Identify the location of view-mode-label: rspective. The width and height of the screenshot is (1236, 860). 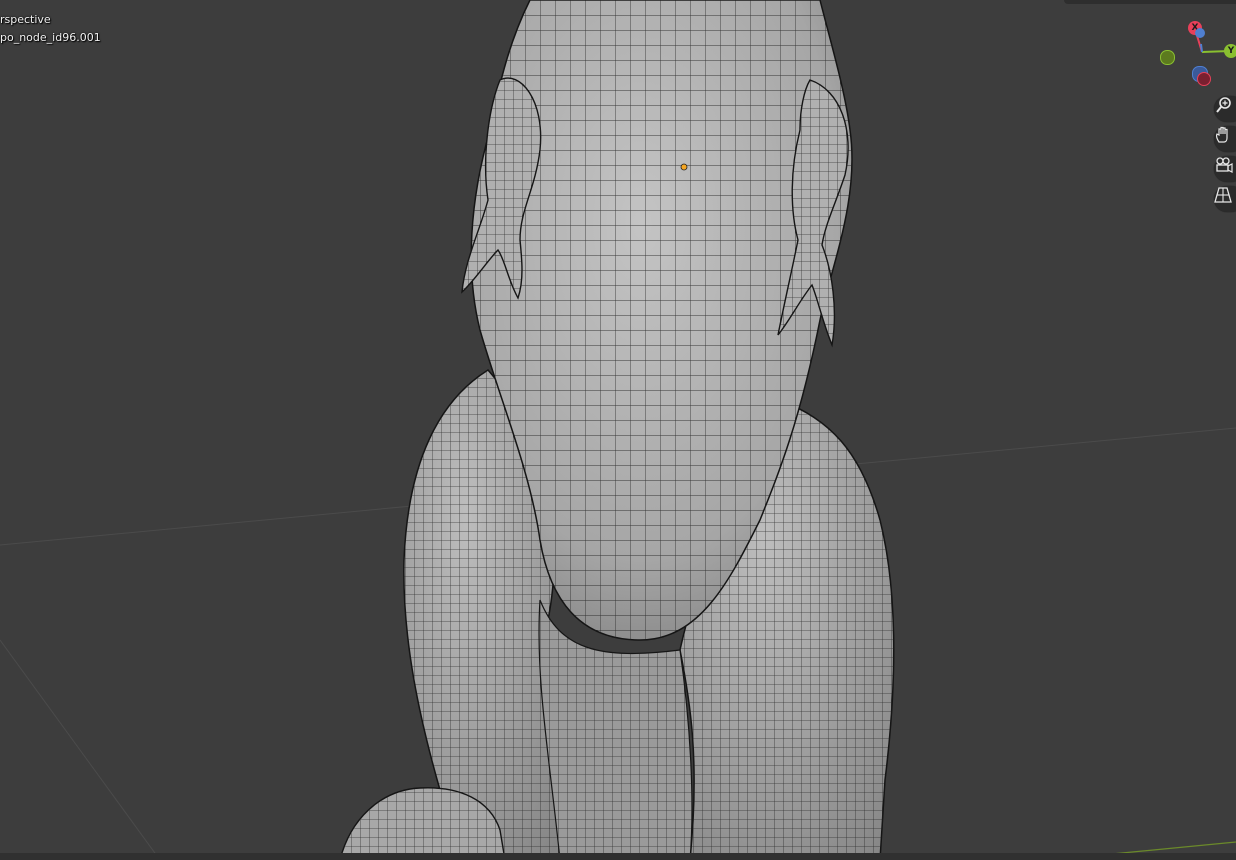
(25, 19).